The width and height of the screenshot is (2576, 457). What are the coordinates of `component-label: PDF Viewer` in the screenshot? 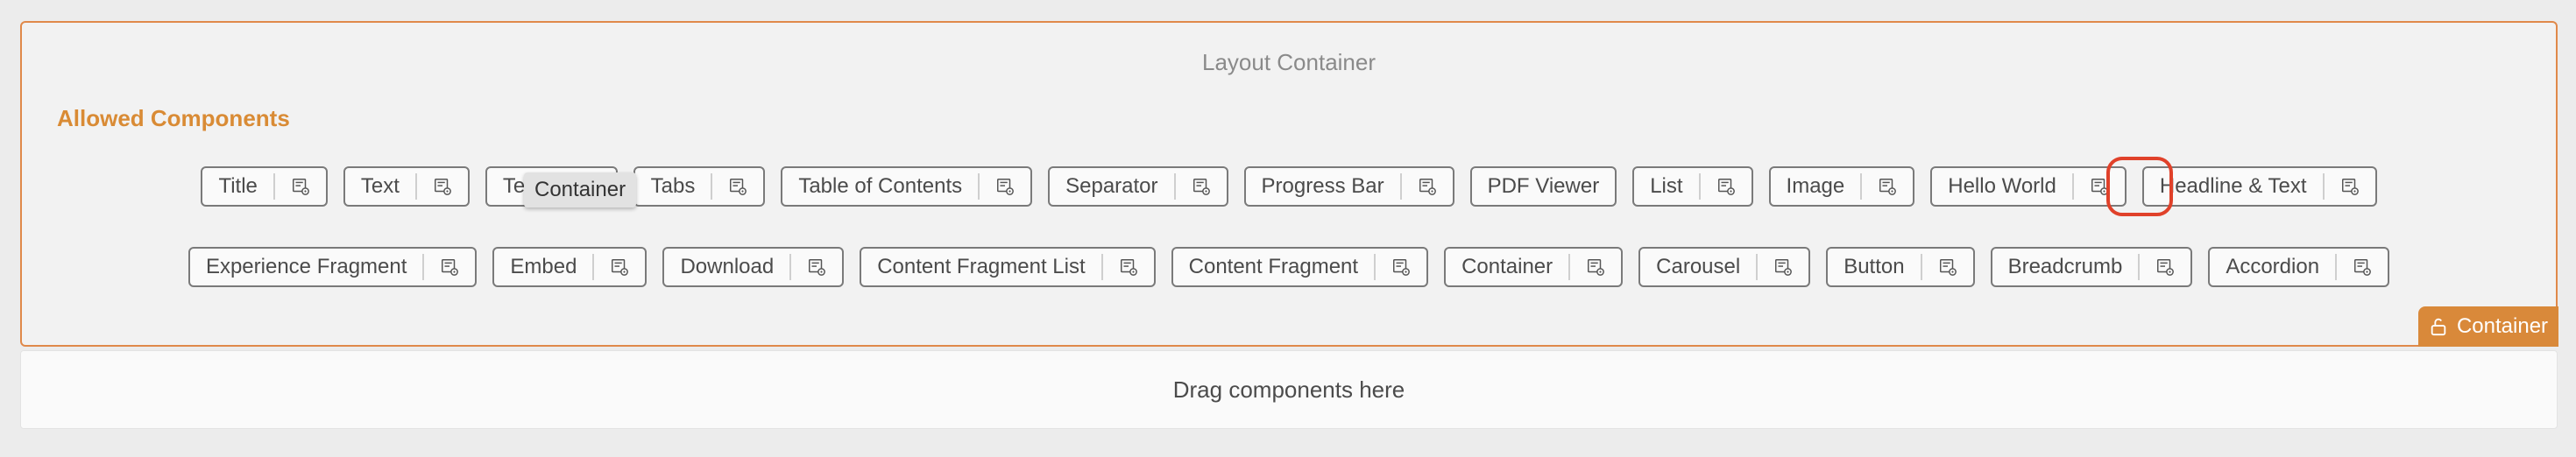 It's located at (1543, 186).